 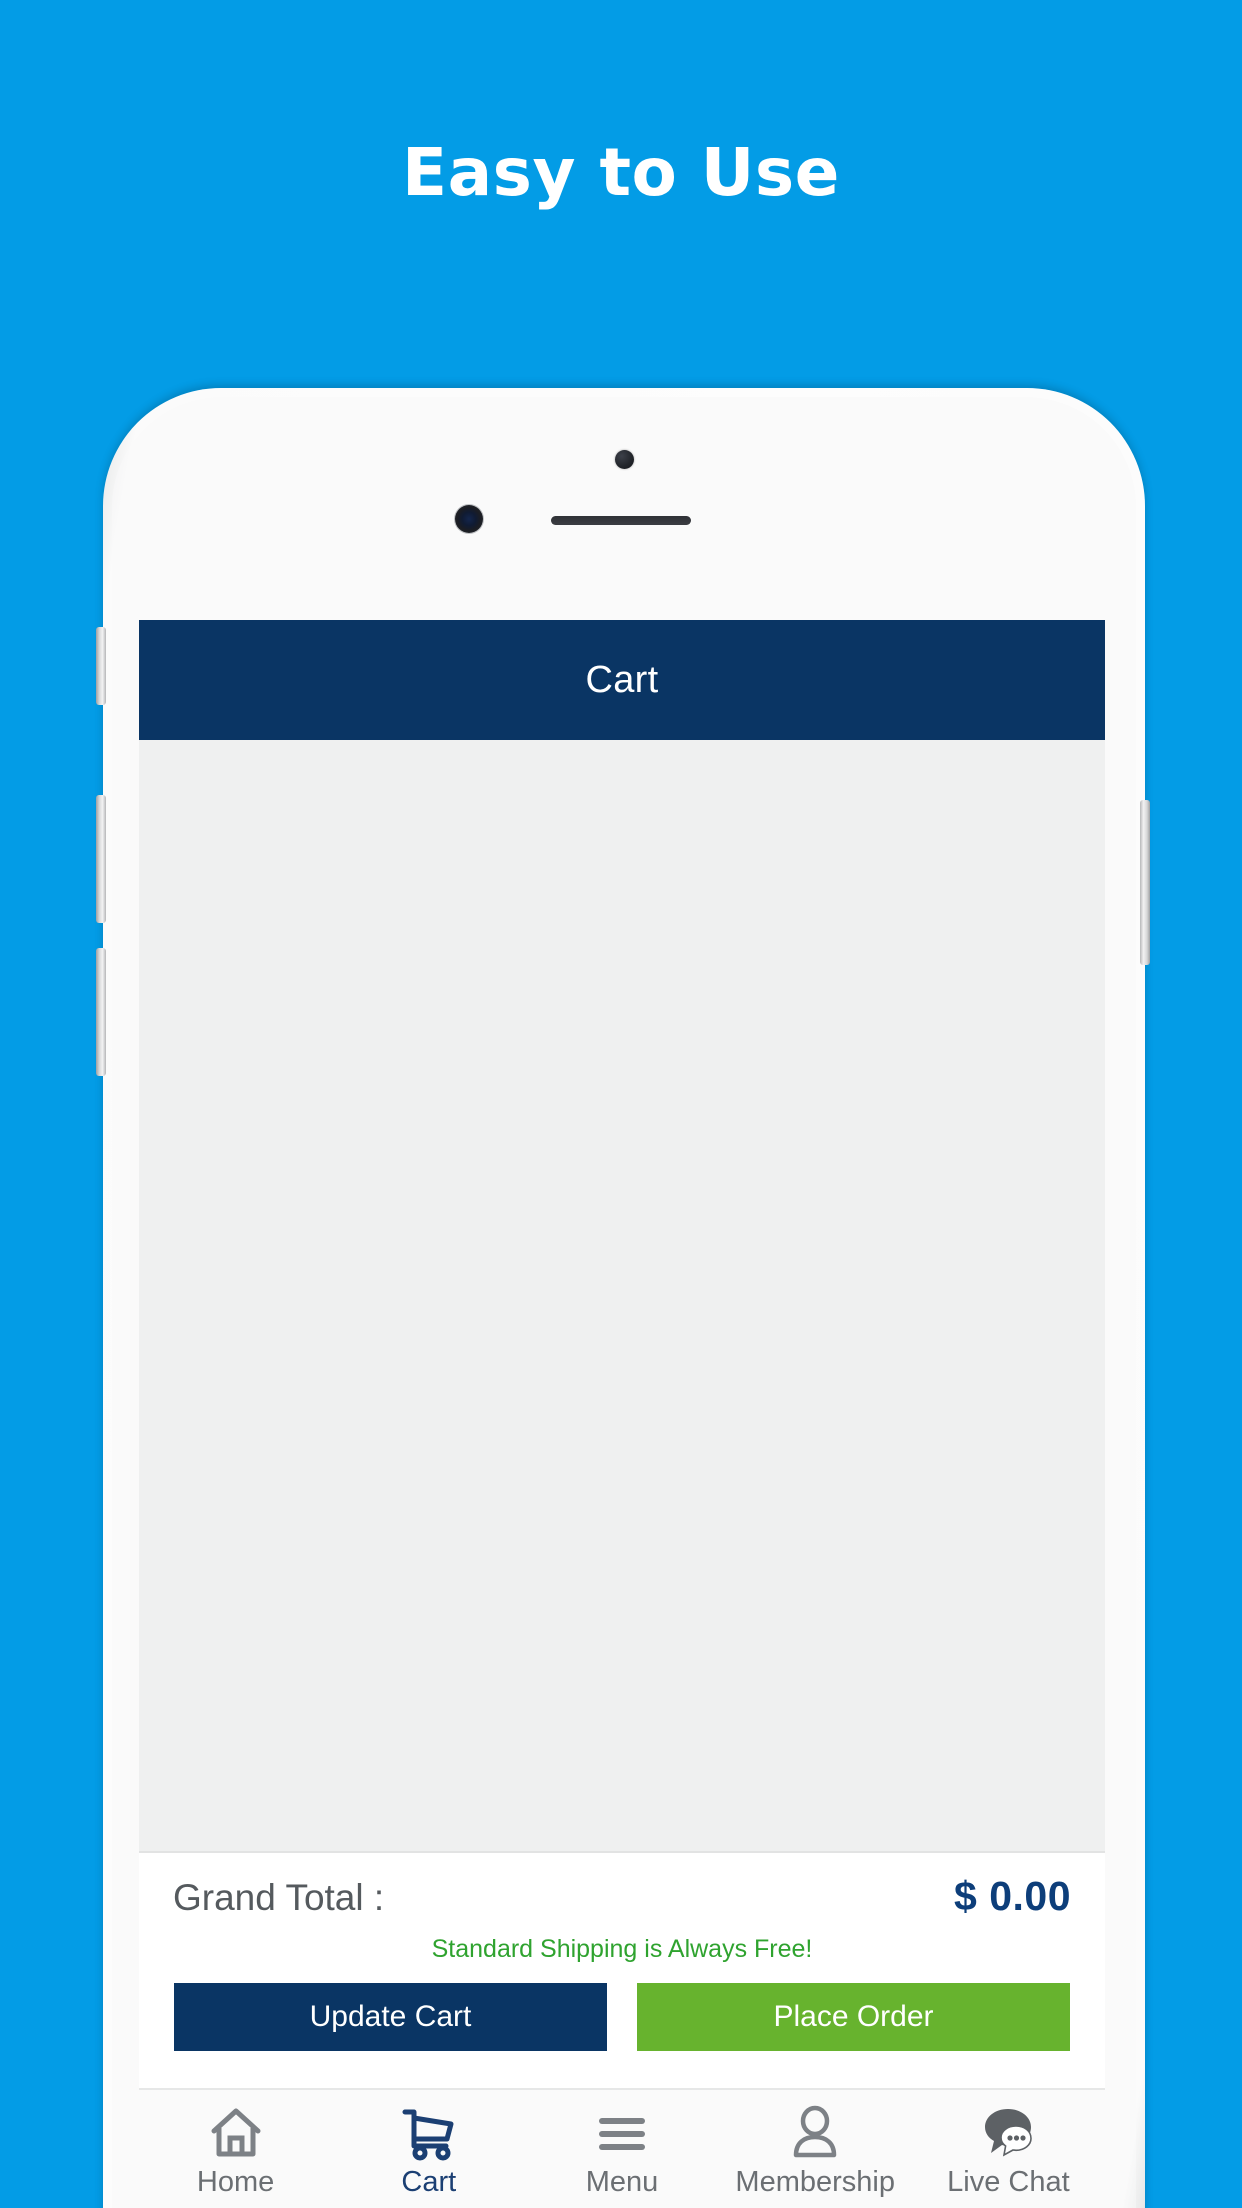 I want to click on tab-cart: Cart, so click(x=428, y=2149).